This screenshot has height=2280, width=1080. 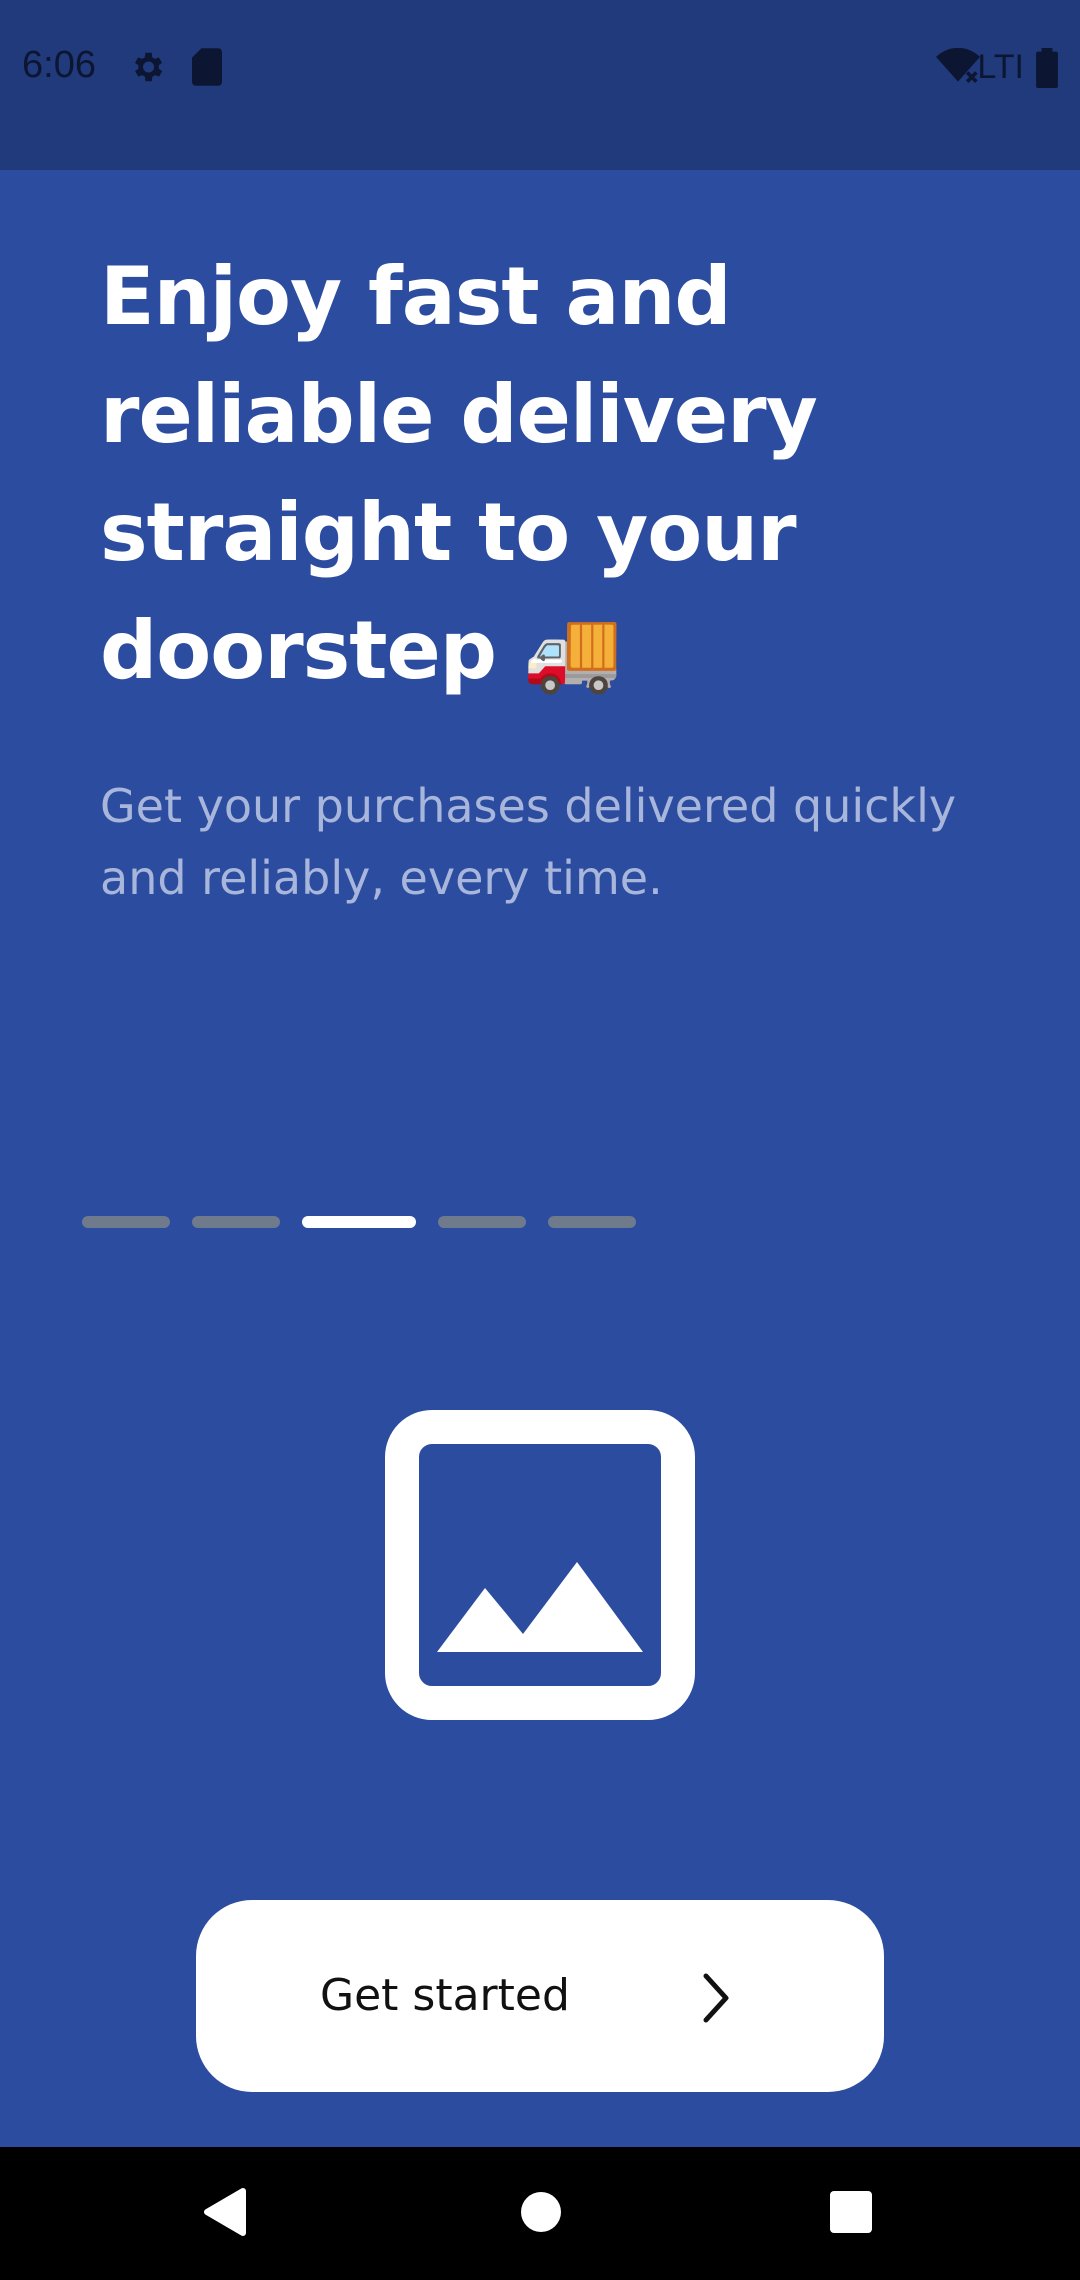 I want to click on back-button, so click(x=224, y=2213).